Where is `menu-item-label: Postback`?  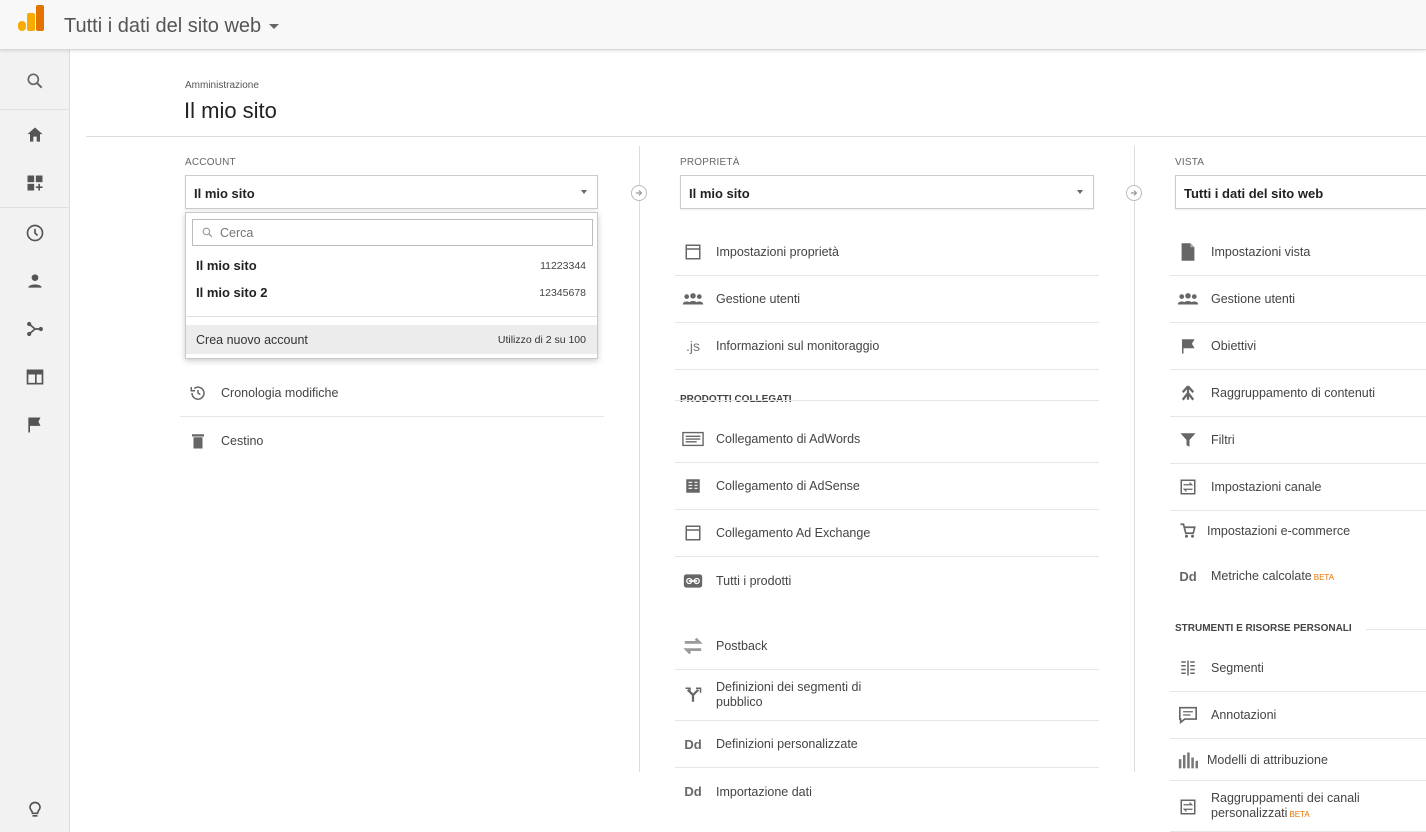 menu-item-label: Postback is located at coordinates (742, 646).